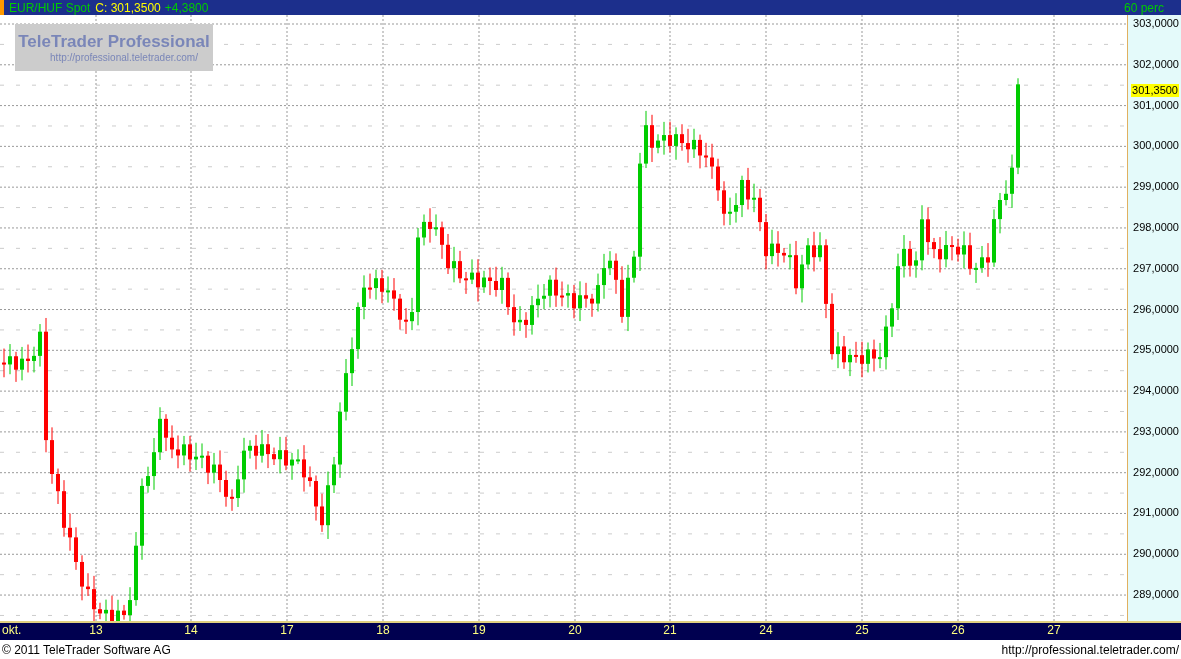  What do you see at coordinates (186, 7) in the screenshot?
I see `change-label: +4,3800` at bounding box center [186, 7].